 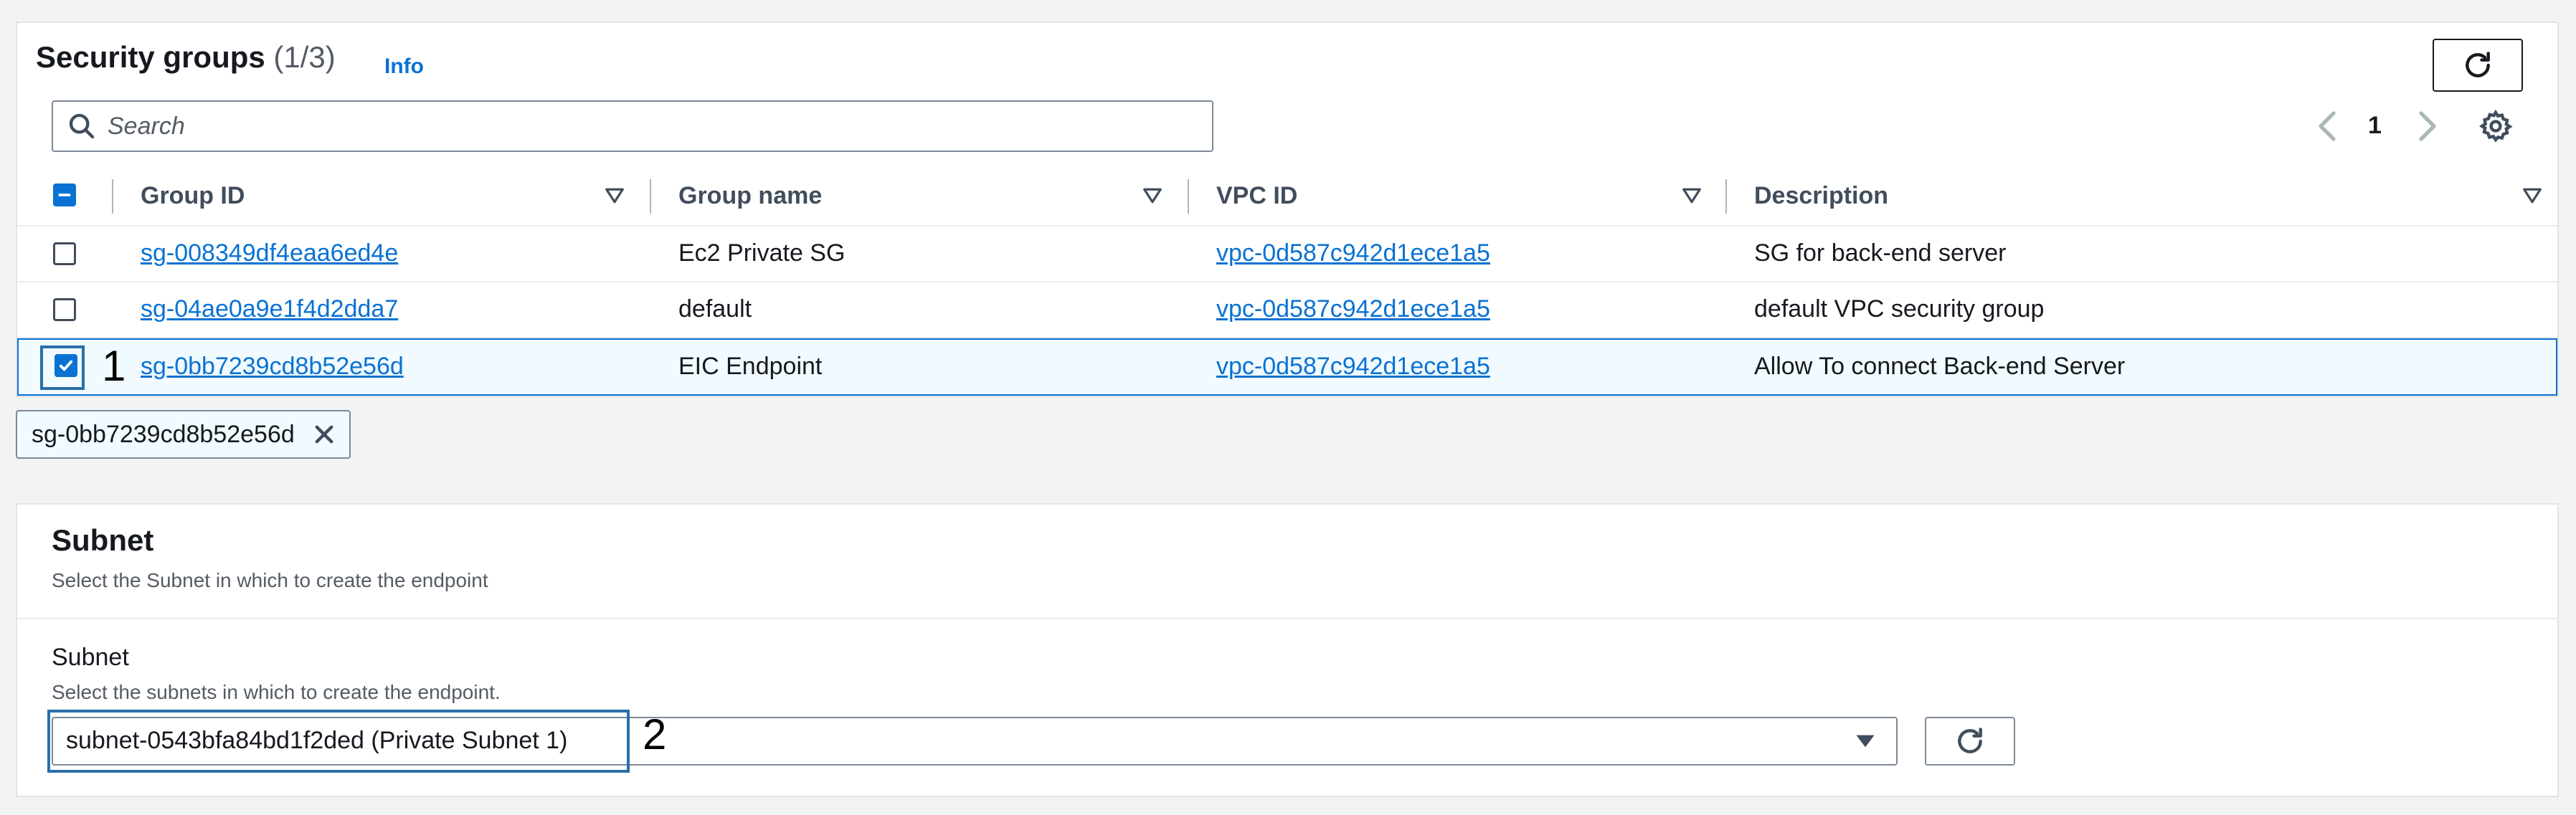 I want to click on chevron-right-icon, so click(x=2427, y=126).